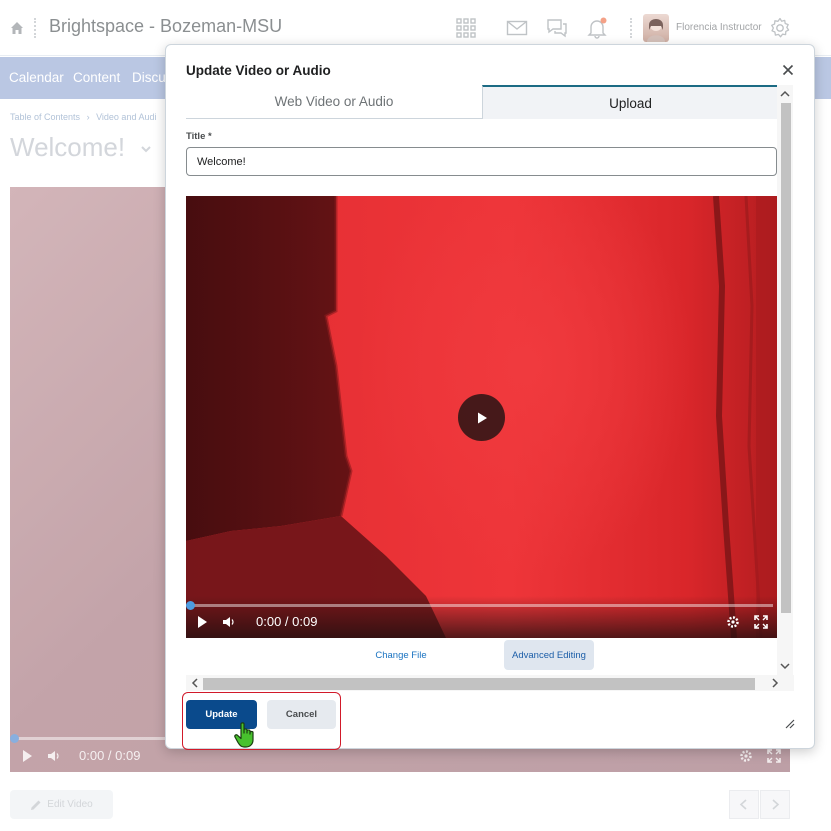 This screenshot has width=831, height=831. I want to click on horizontal-scrollbar-thumb, so click(479, 684).